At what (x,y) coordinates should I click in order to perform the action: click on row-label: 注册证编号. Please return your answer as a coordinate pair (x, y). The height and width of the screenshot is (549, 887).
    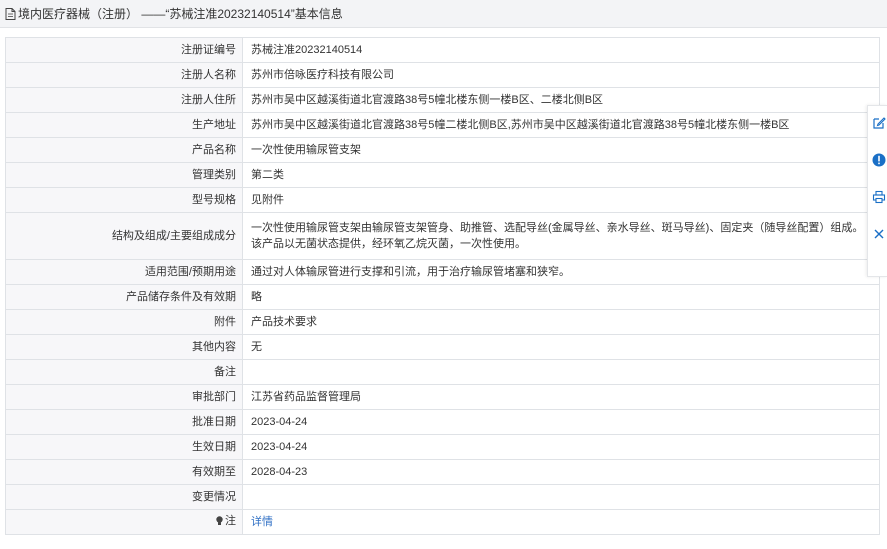
    Looking at the image, I should click on (124, 50).